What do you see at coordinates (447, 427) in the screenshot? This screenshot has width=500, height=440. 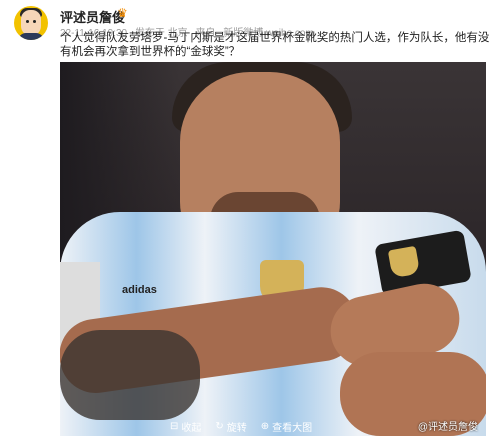 I see `watermark: @评述员詹俊` at bounding box center [447, 427].